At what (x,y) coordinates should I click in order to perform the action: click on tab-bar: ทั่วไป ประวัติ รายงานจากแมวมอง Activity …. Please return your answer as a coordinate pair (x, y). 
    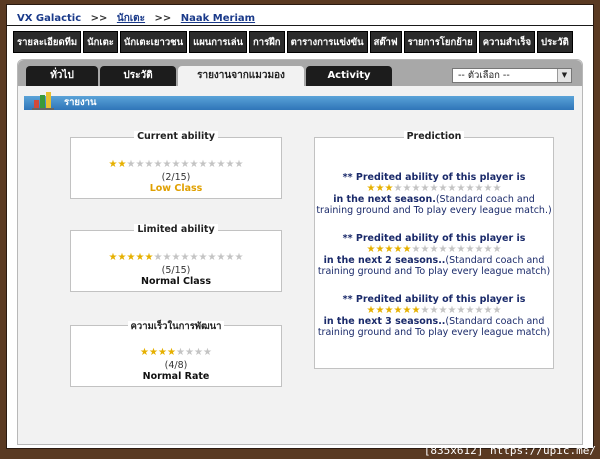
    Looking at the image, I should click on (300, 74).